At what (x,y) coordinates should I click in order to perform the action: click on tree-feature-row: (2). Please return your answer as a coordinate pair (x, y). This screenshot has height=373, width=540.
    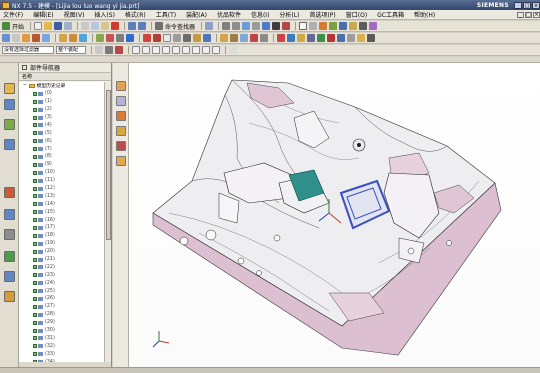
    Looking at the image, I should click on (61, 110).